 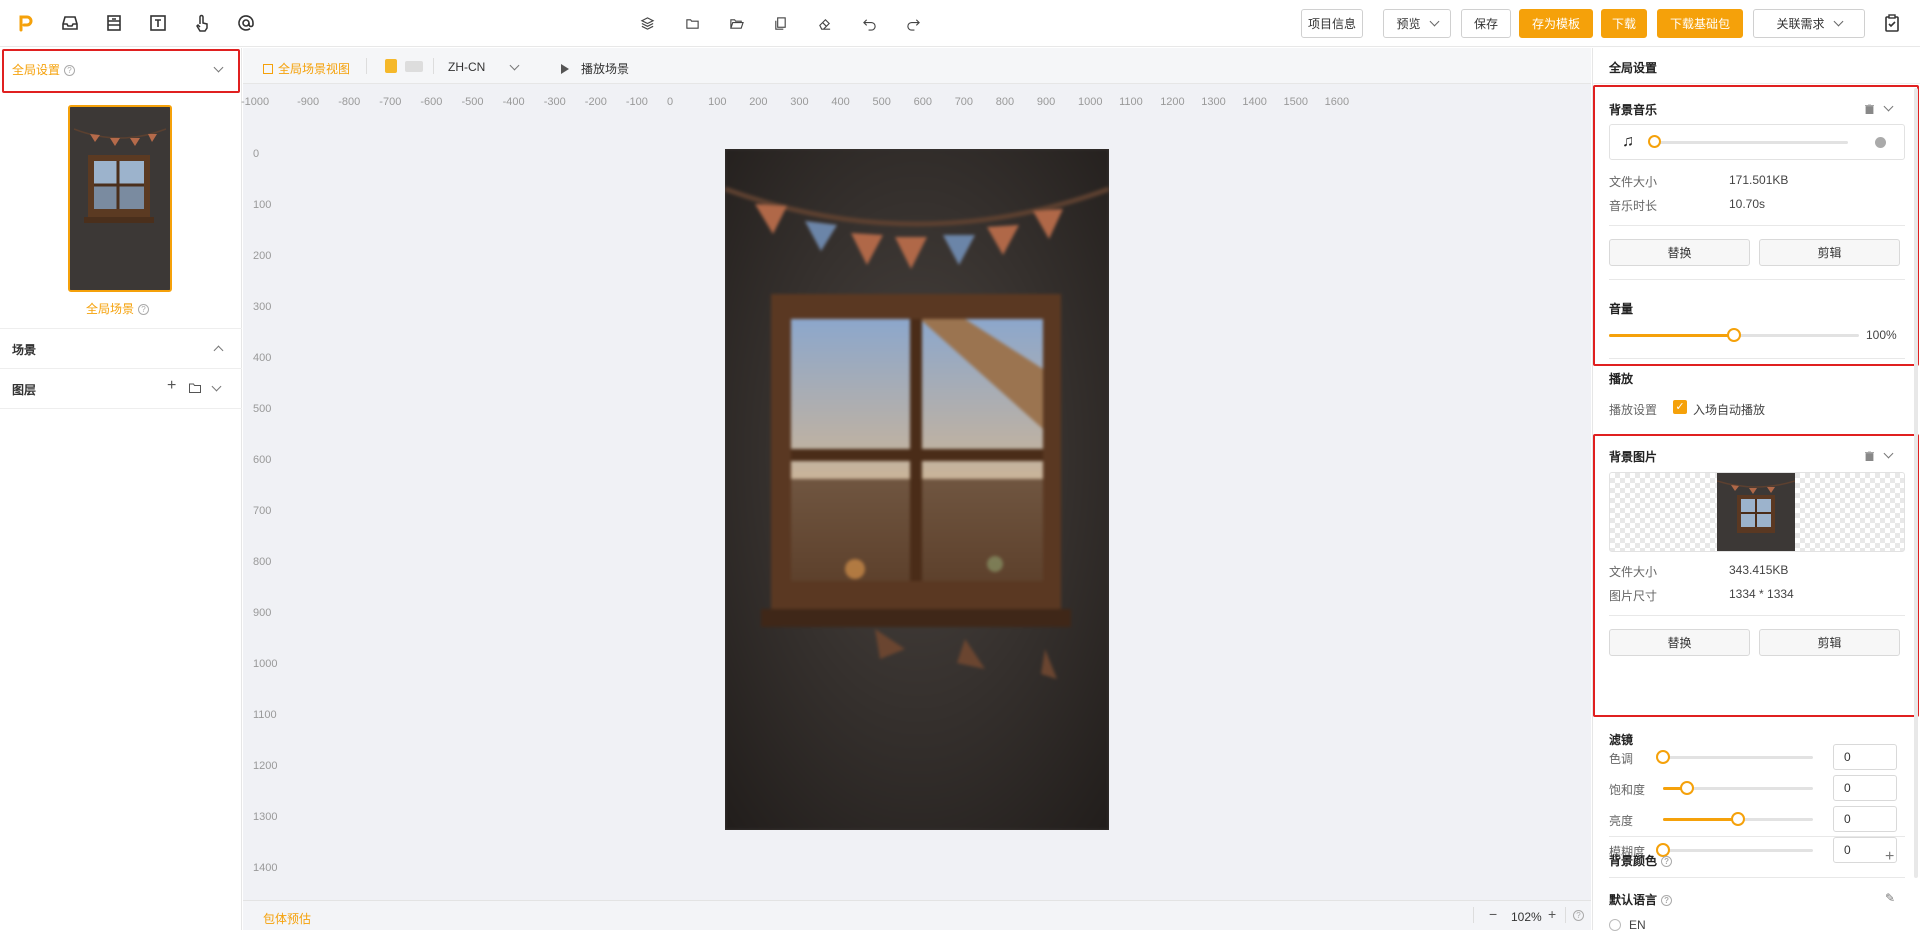 What do you see at coordinates (917, 489) in the screenshot?
I see `scene-preview` at bounding box center [917, 489].